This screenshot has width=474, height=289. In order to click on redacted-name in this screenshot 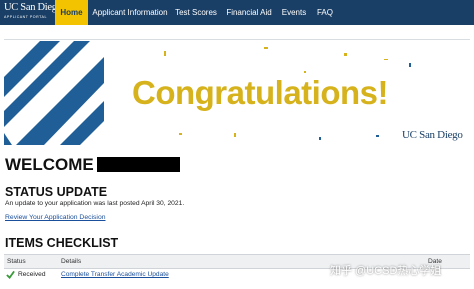, I will do `click(138, 164)`.